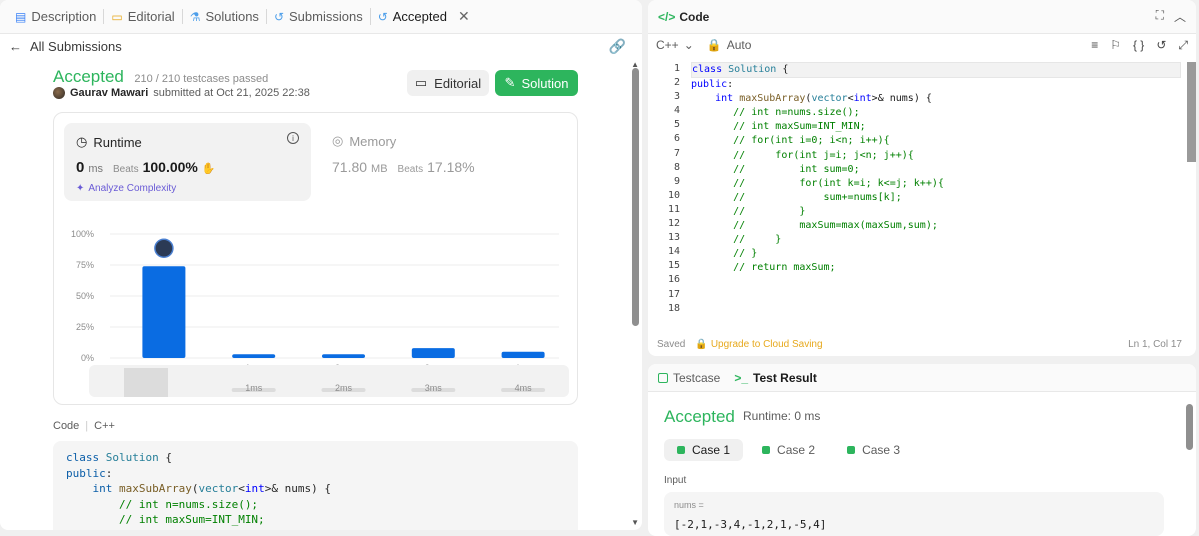 The height and width of the screenshot is (536, 1199). What do you see at coordinates (82, 234) in the screenshot?
I see `y-tick-label: 100%` at bounding box center [82, 234].